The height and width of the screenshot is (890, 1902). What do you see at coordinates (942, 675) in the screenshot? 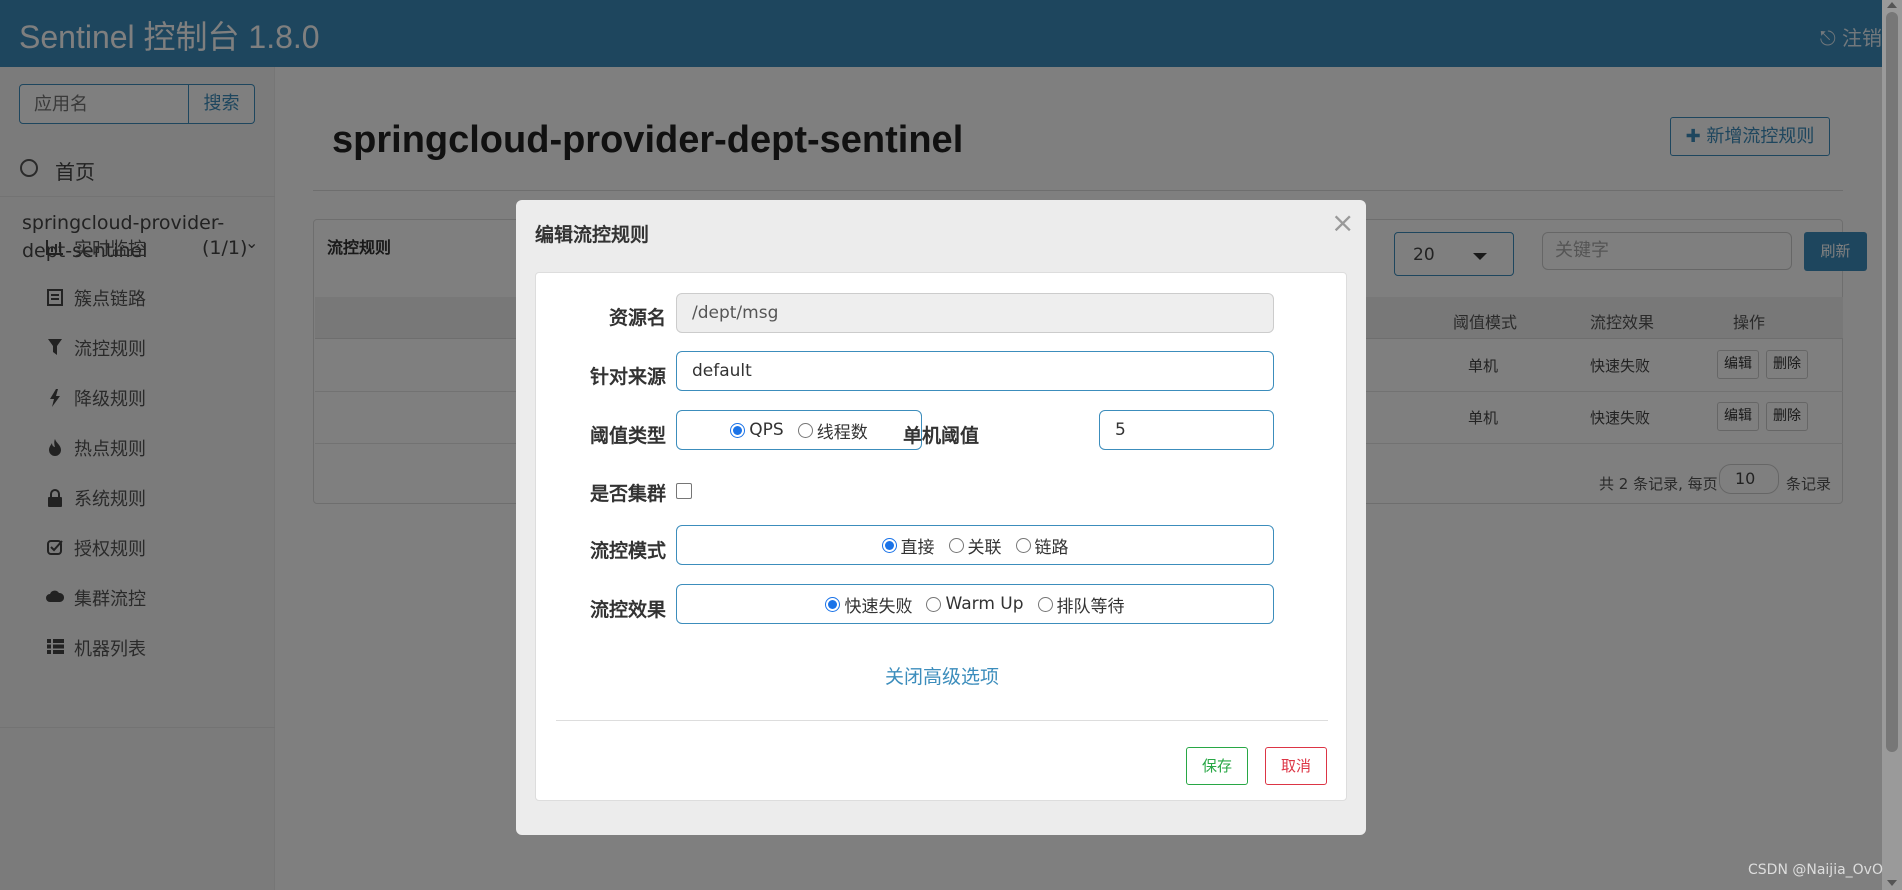
I see `toggle-advanced-link: 关闭高级选项` at bounding box center [942, 675].